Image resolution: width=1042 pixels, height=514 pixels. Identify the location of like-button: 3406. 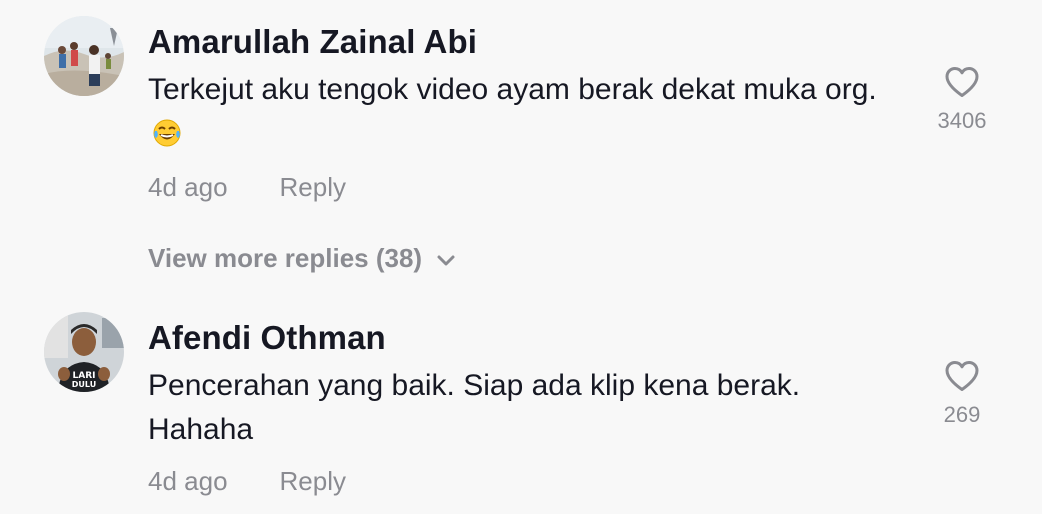
(962, 100).